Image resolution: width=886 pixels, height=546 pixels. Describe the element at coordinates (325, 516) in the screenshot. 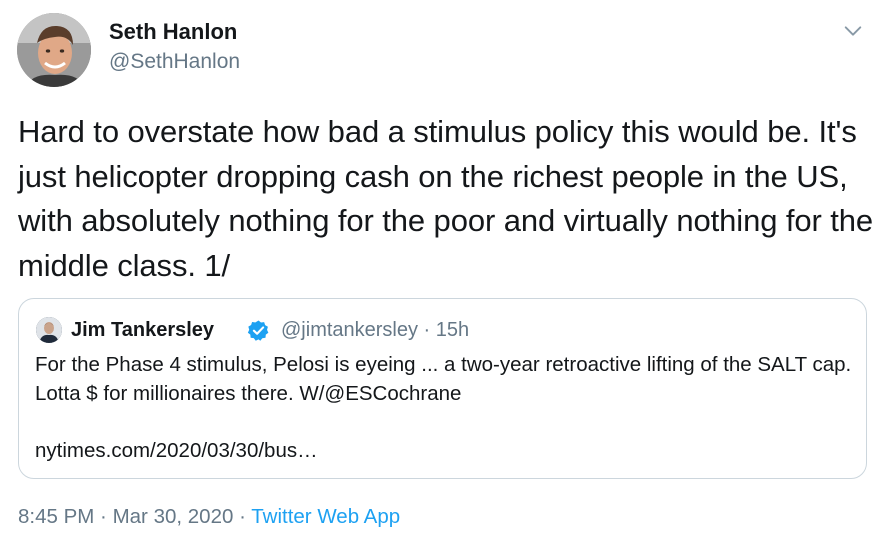

I see `tweet-source-link: Twitter Web App` at that location.